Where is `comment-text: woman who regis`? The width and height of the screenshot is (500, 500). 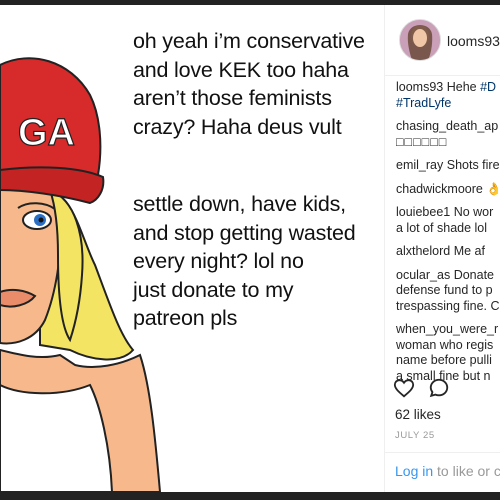 comment-text: woman who regis is located at coordinates (445, 344).